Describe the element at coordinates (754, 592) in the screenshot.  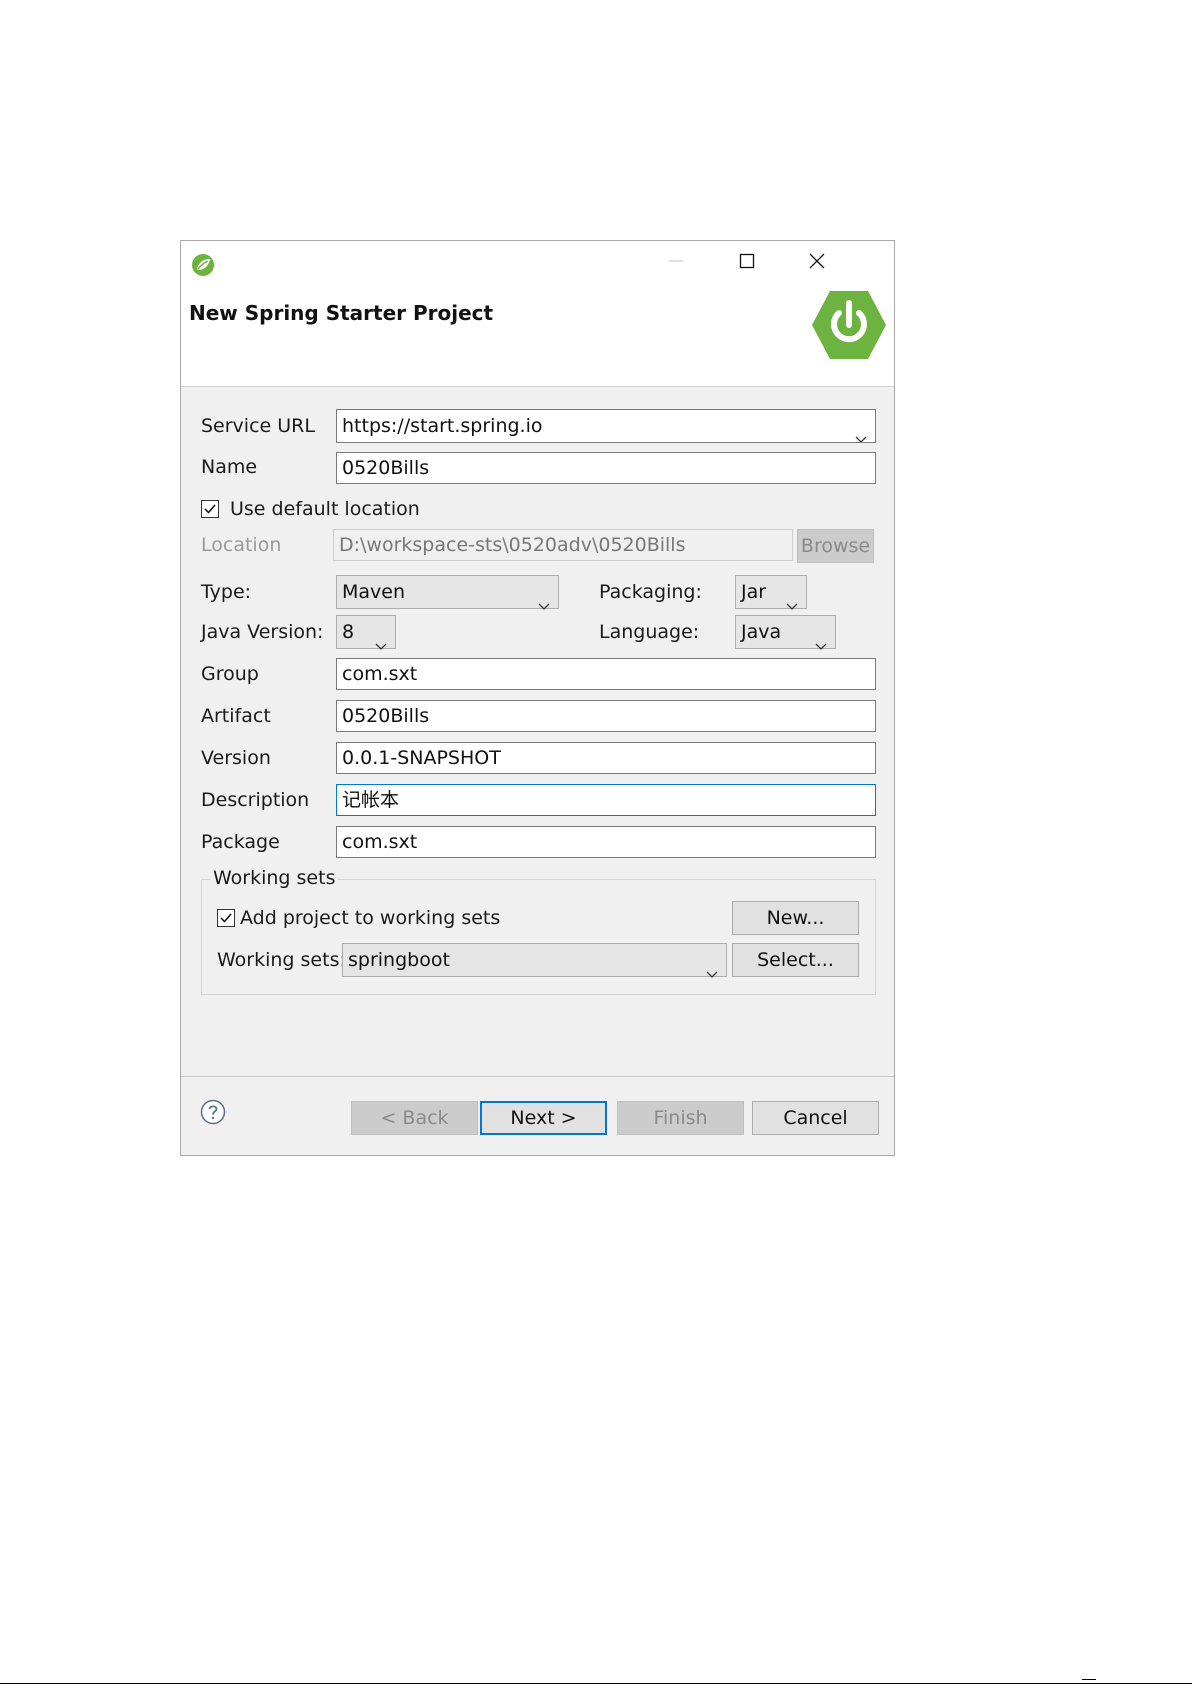
I see `packaging-value: Jar` at that location.